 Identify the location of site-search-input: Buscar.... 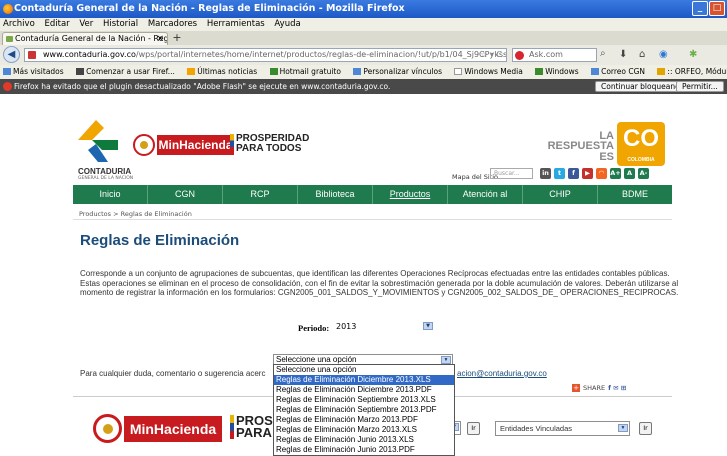
(511, 173).